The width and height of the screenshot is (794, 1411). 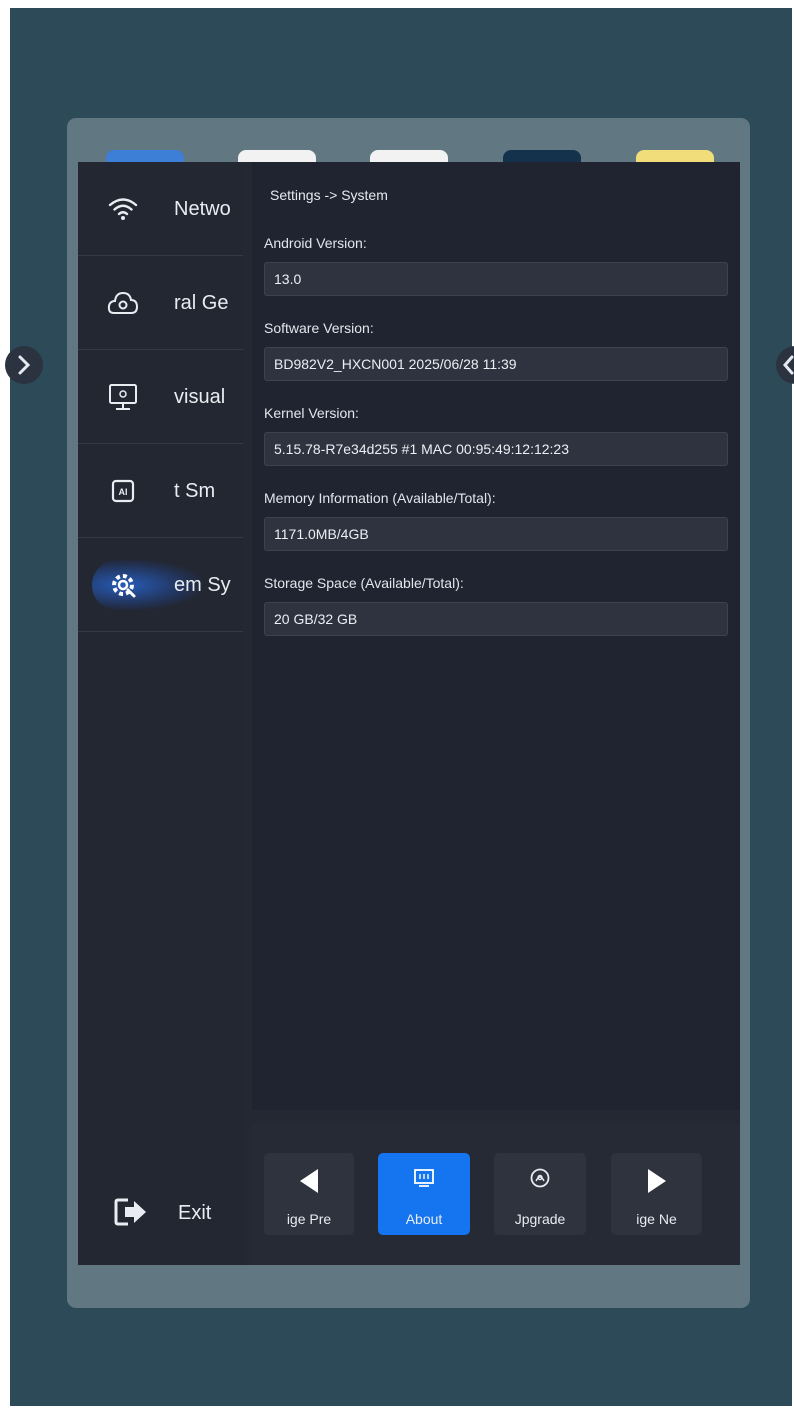 I want to click on storage-space-value: 20 GB/32 GB, so click(x=496, y=619).